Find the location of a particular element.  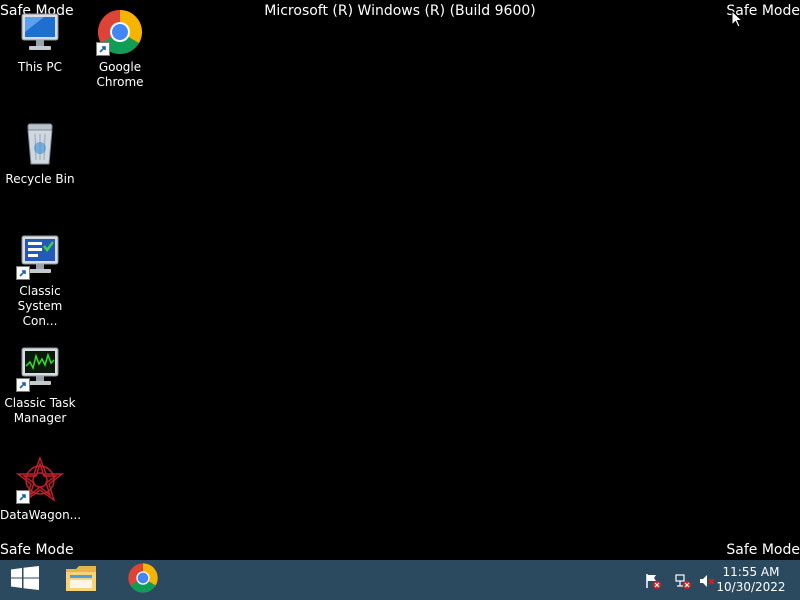

recycle-bin-icon is located at coordinates (40, 144).